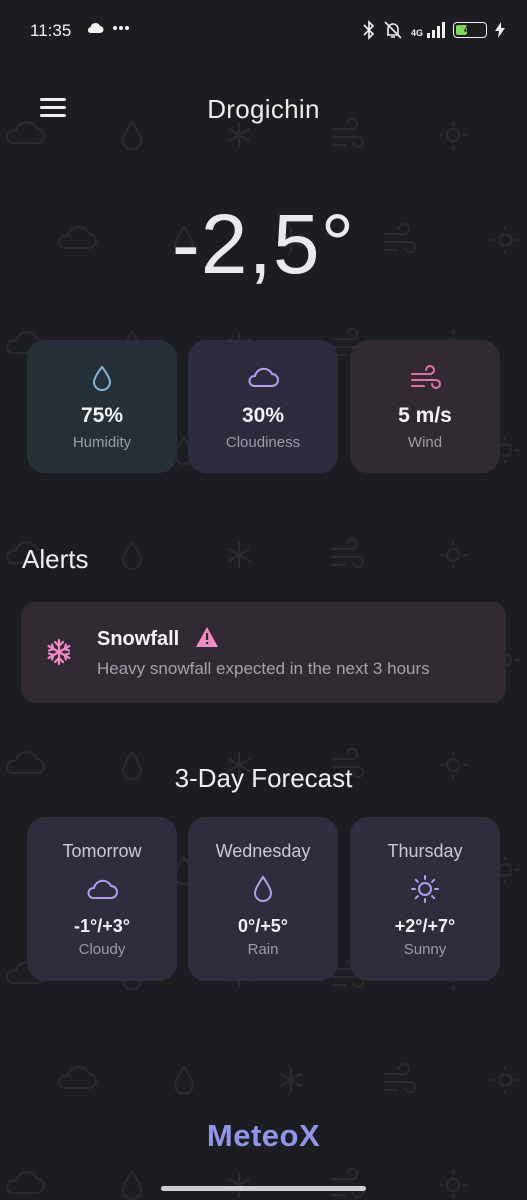  I want to click on wind-value: 5 m/s, so click(425, 415).